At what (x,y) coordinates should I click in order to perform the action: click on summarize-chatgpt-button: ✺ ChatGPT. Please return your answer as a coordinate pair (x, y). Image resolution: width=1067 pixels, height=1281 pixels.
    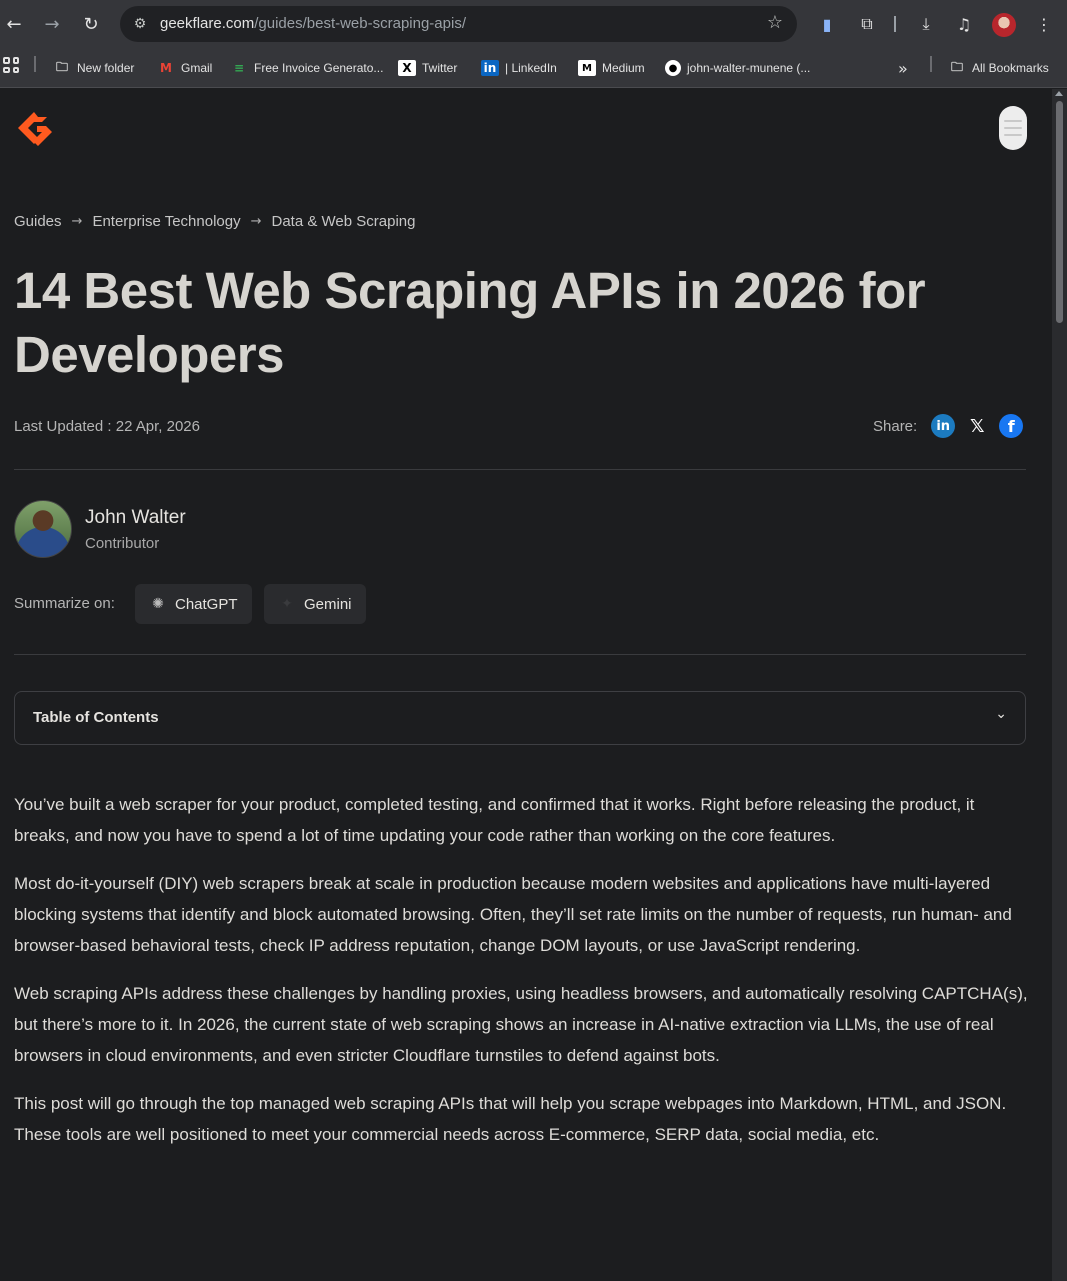
    Looking at the image, I should click on (193, 604).